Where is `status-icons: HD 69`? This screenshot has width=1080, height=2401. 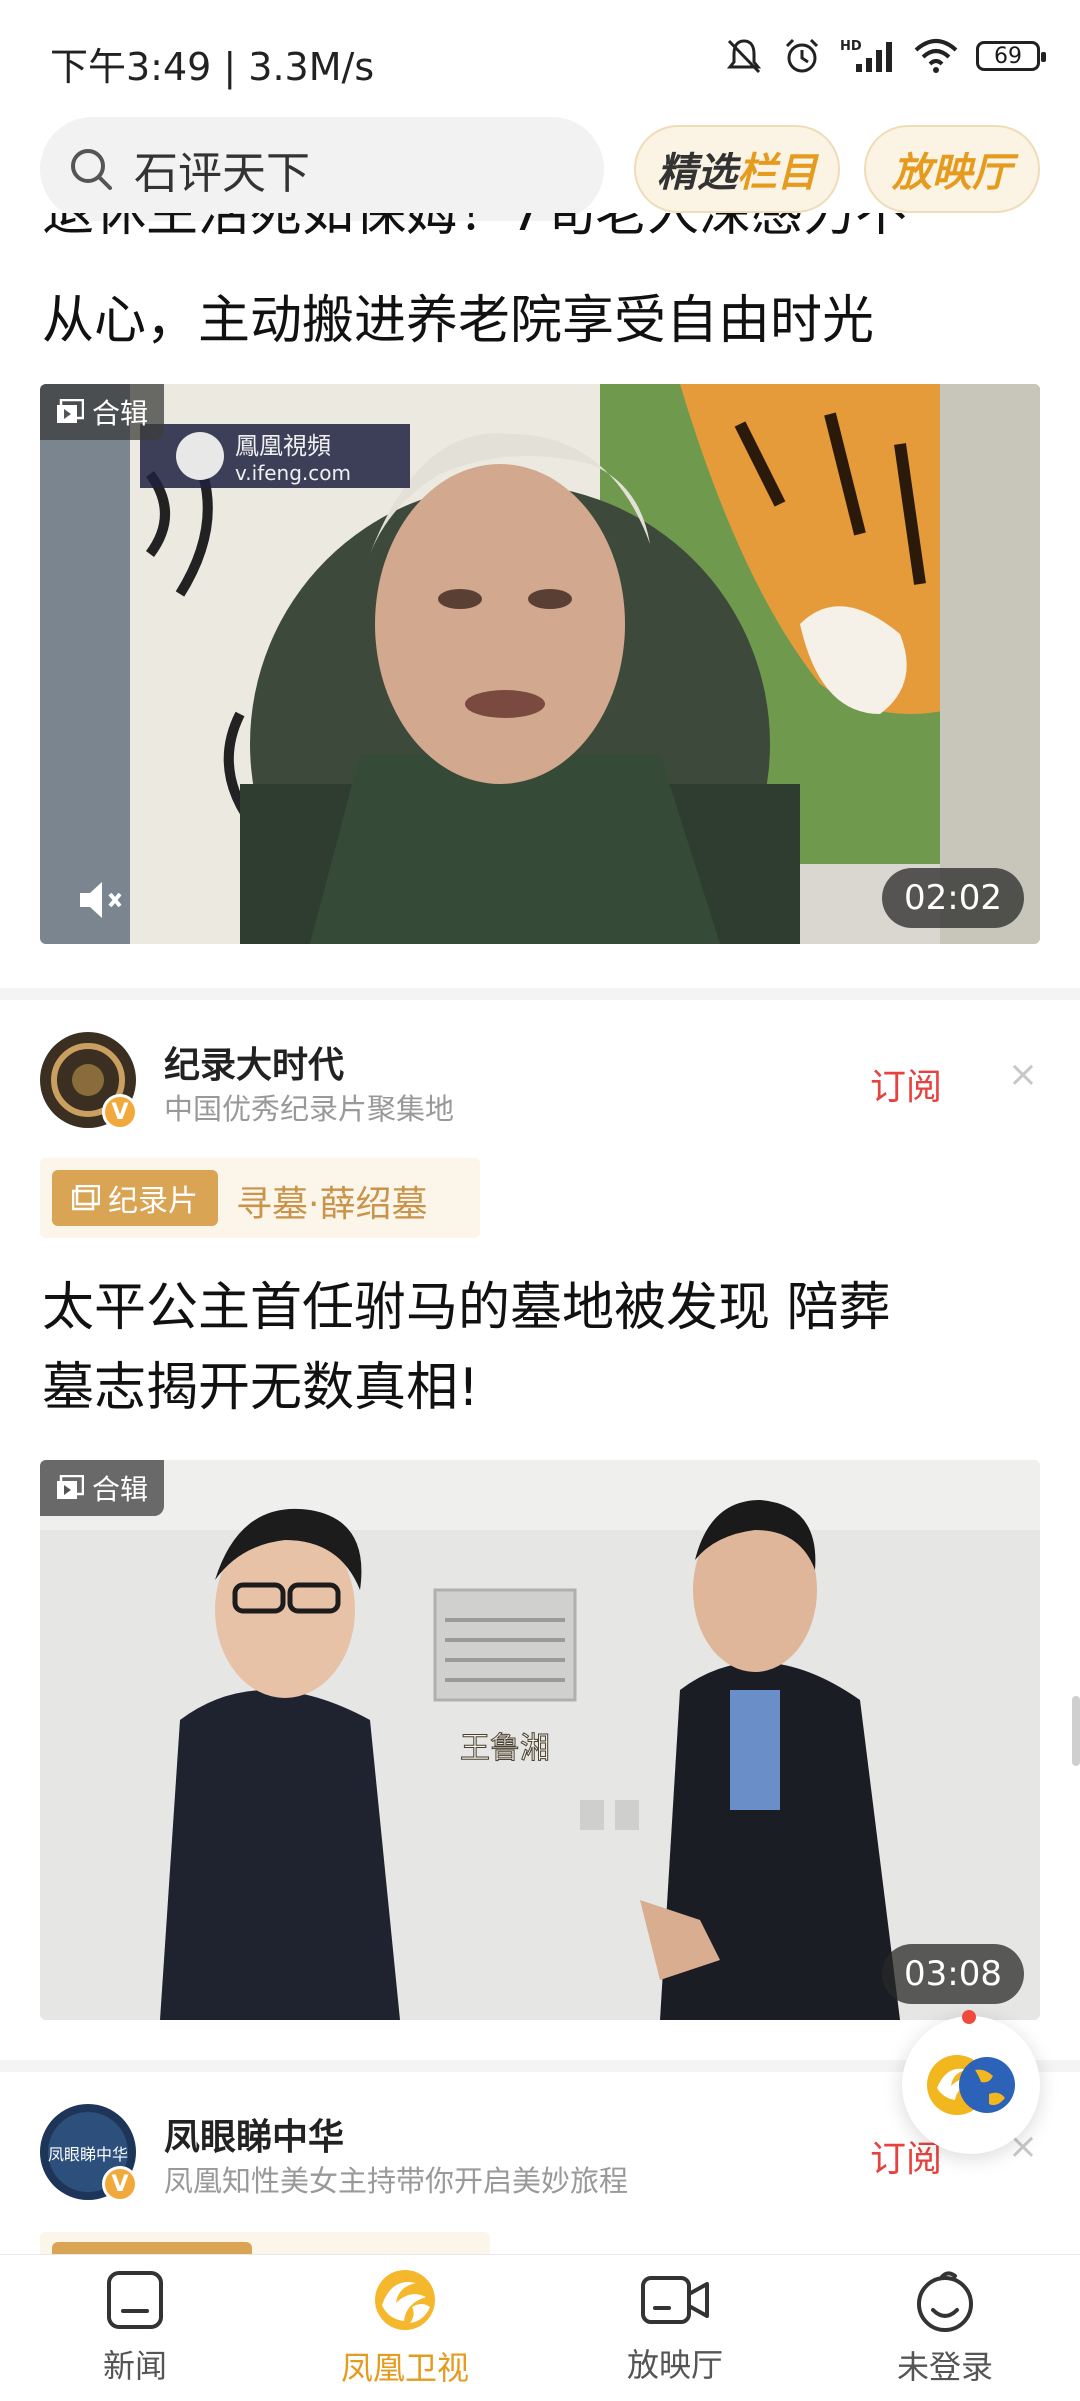
status-icons: HD 69 is located at coordinates (885, 56).